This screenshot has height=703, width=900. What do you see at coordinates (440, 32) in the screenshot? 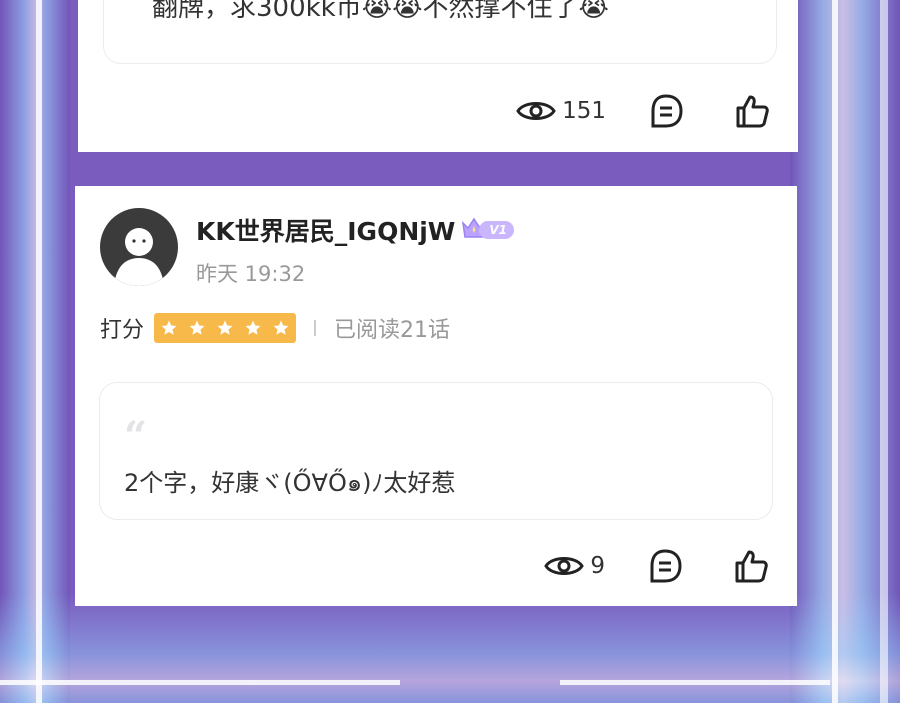
I see `comment-quote-box: 翻牌，求300kk币😭😭不然撑不住了😭` at bounding box center [440, 32].